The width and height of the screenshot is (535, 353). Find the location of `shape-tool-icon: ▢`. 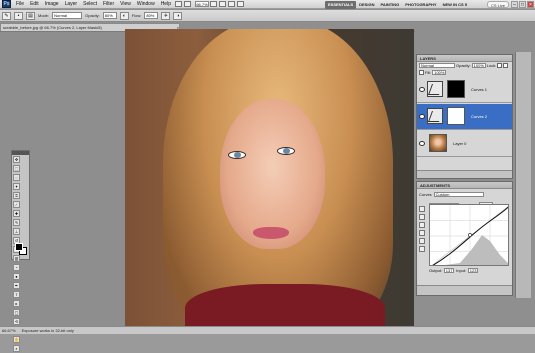

shape-tool-icon: ▢ is located at coordinates (16, 312).